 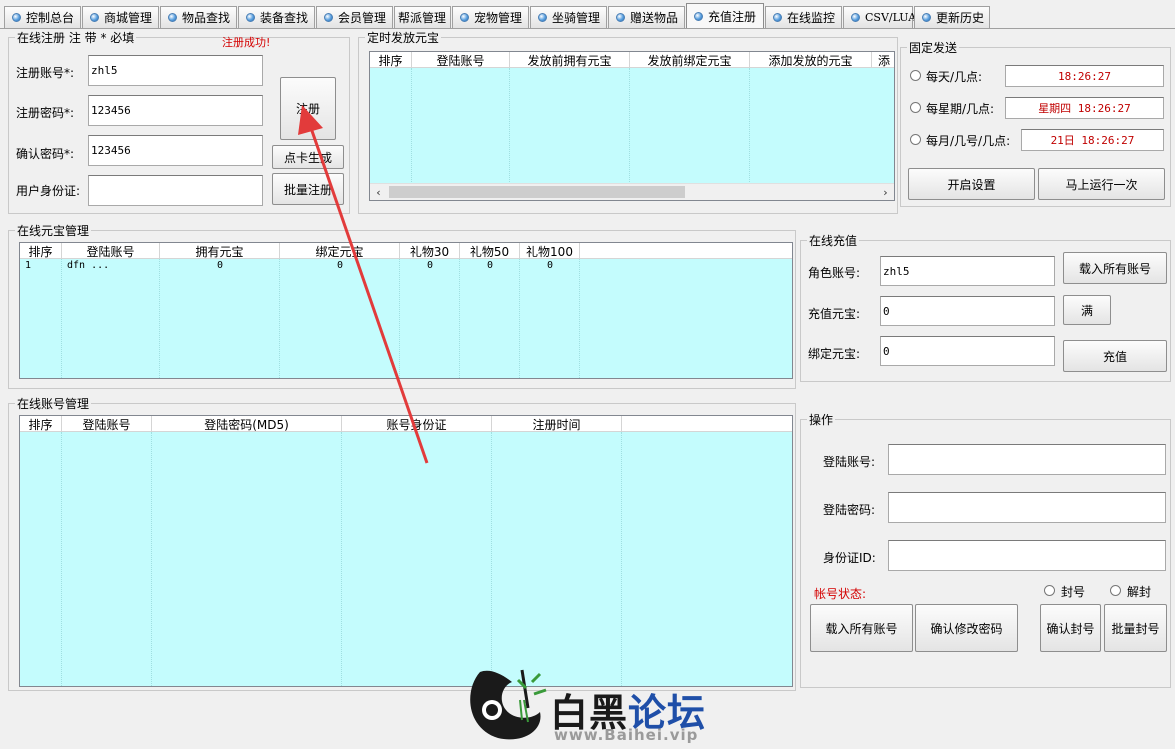 What do you see at coordinates (626, 735) in the screenshot?
I see `watermark-url: www.Baihei.vip` at bounding box center [626, 735].